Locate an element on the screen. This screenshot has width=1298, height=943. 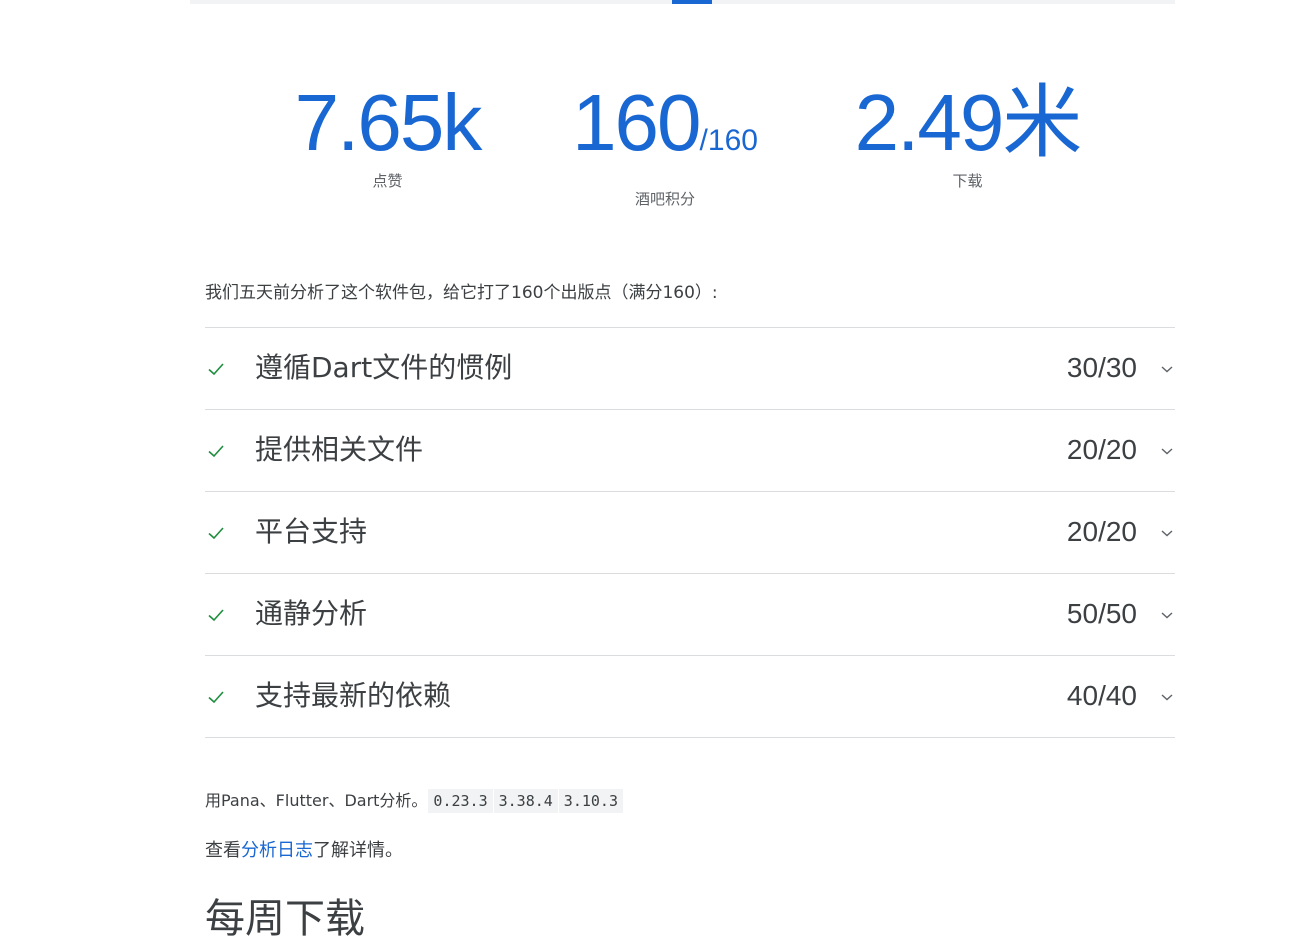
section-row: 支持最新的依赖 40/40 is located at coordinates (690, 697).